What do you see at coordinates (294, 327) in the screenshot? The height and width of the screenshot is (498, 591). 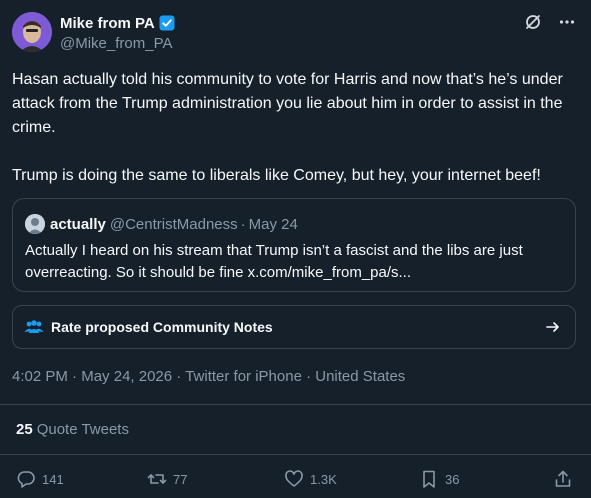 I see `rate-community-notes-button: Rate proposed Community Notes` at bounding box center [294, 327].